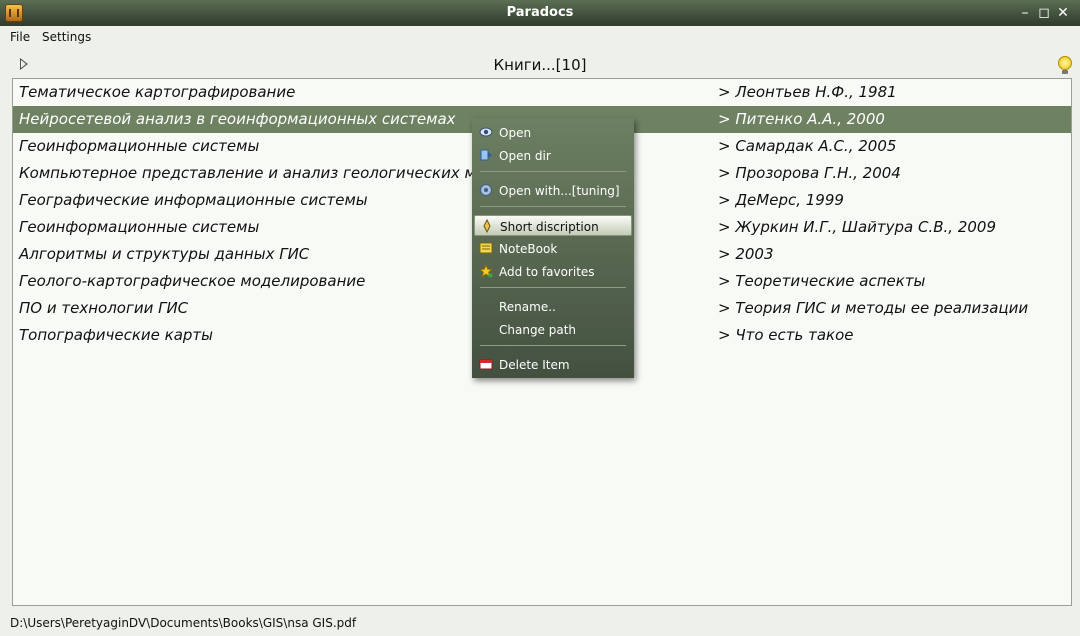 The width and height of the screenshot is (1080, 636). I want to click on menu-item-short-description: Short discription, so click(553, 225).